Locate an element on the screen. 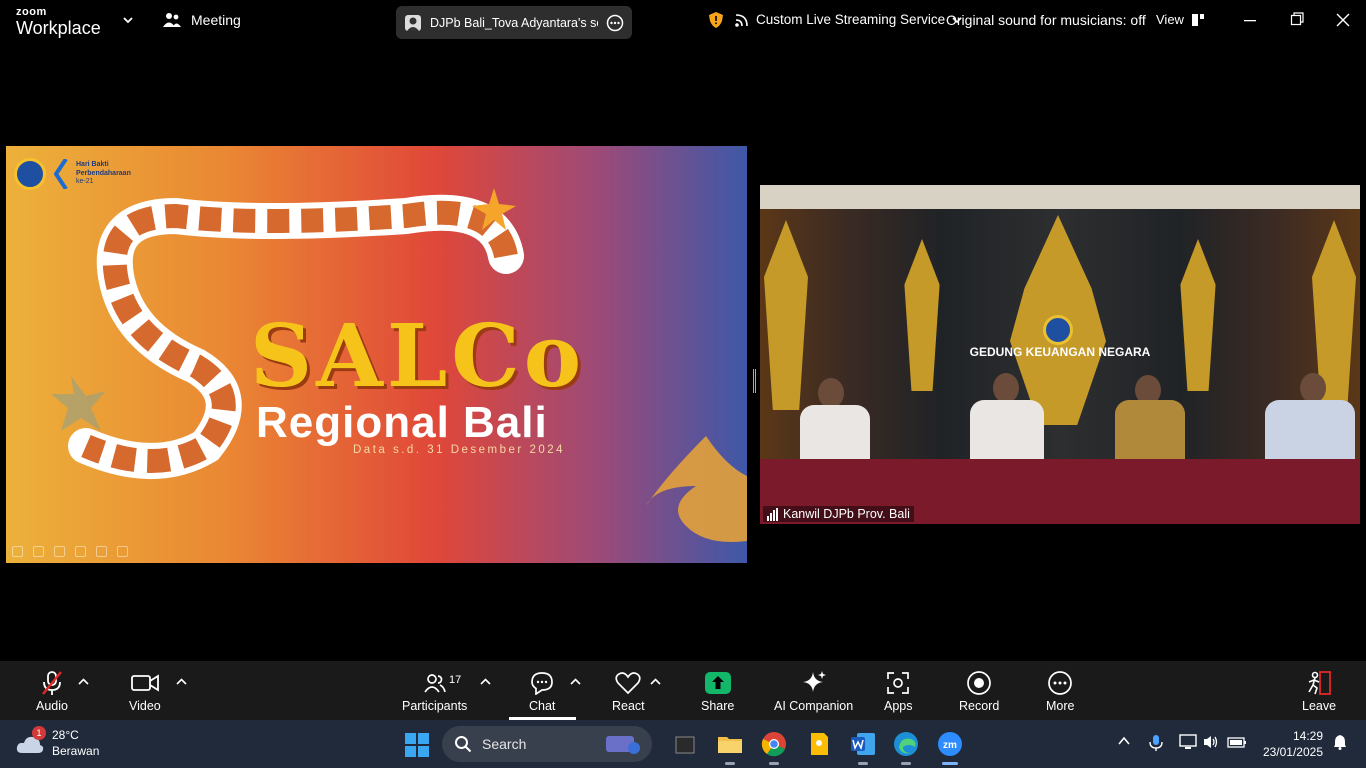  video-options-chevron-icon is located at coordinates (181, 682).